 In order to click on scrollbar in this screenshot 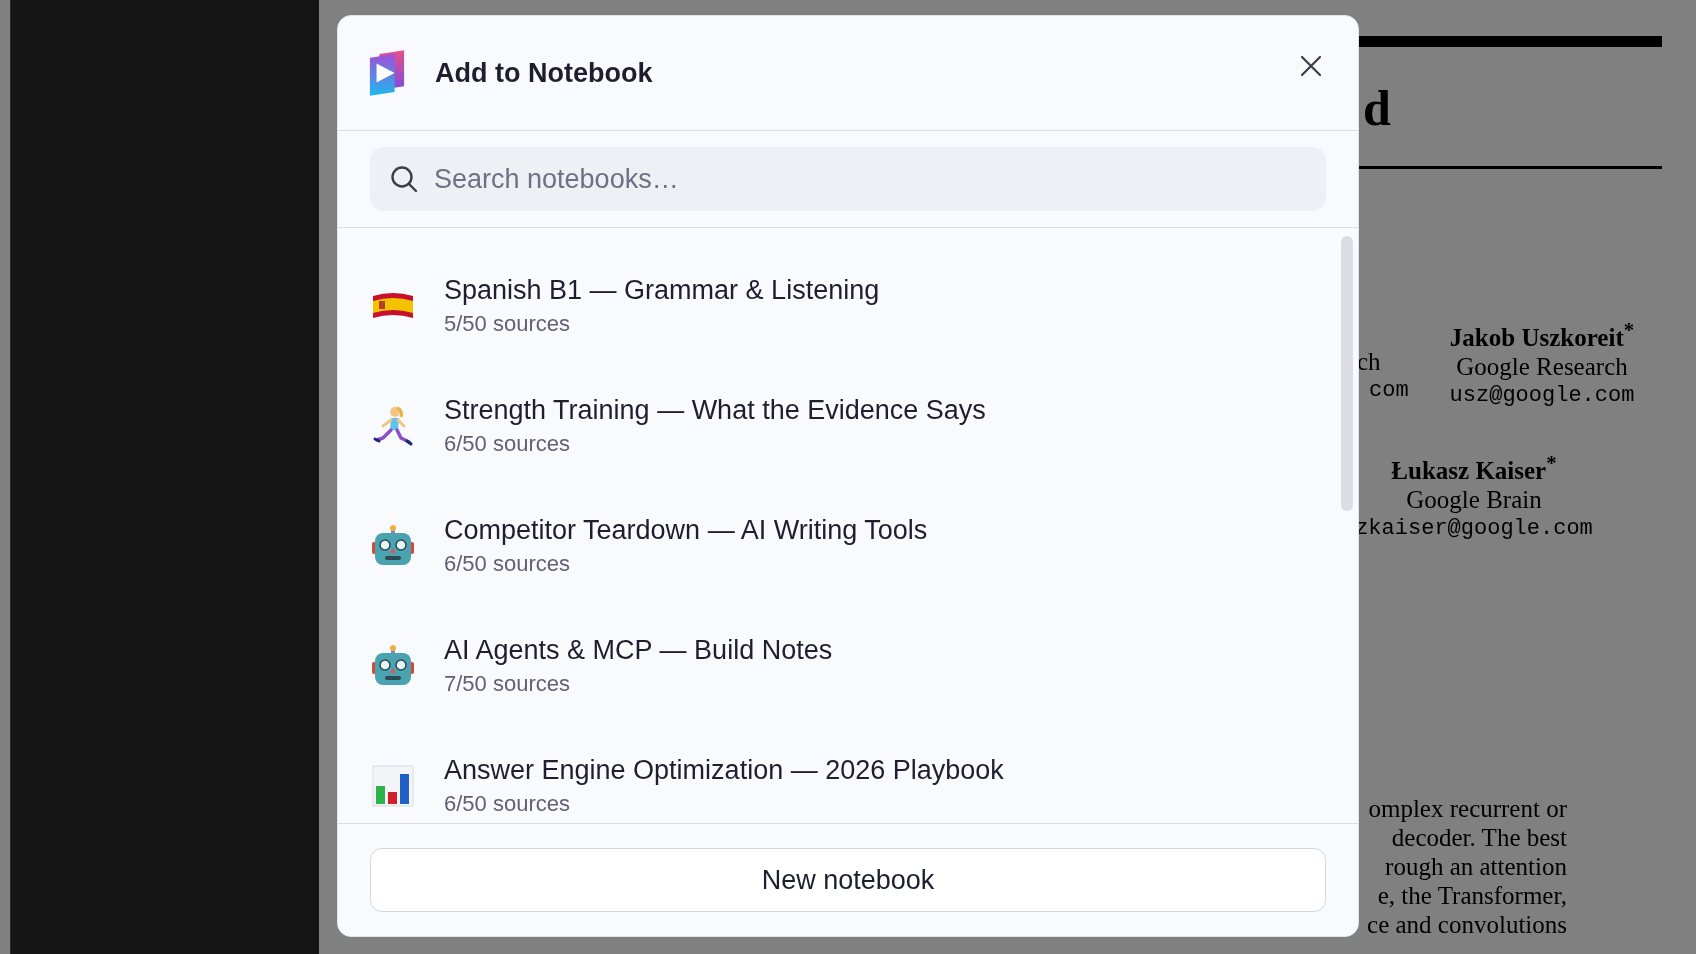, I will do `click(1347, 373)`.